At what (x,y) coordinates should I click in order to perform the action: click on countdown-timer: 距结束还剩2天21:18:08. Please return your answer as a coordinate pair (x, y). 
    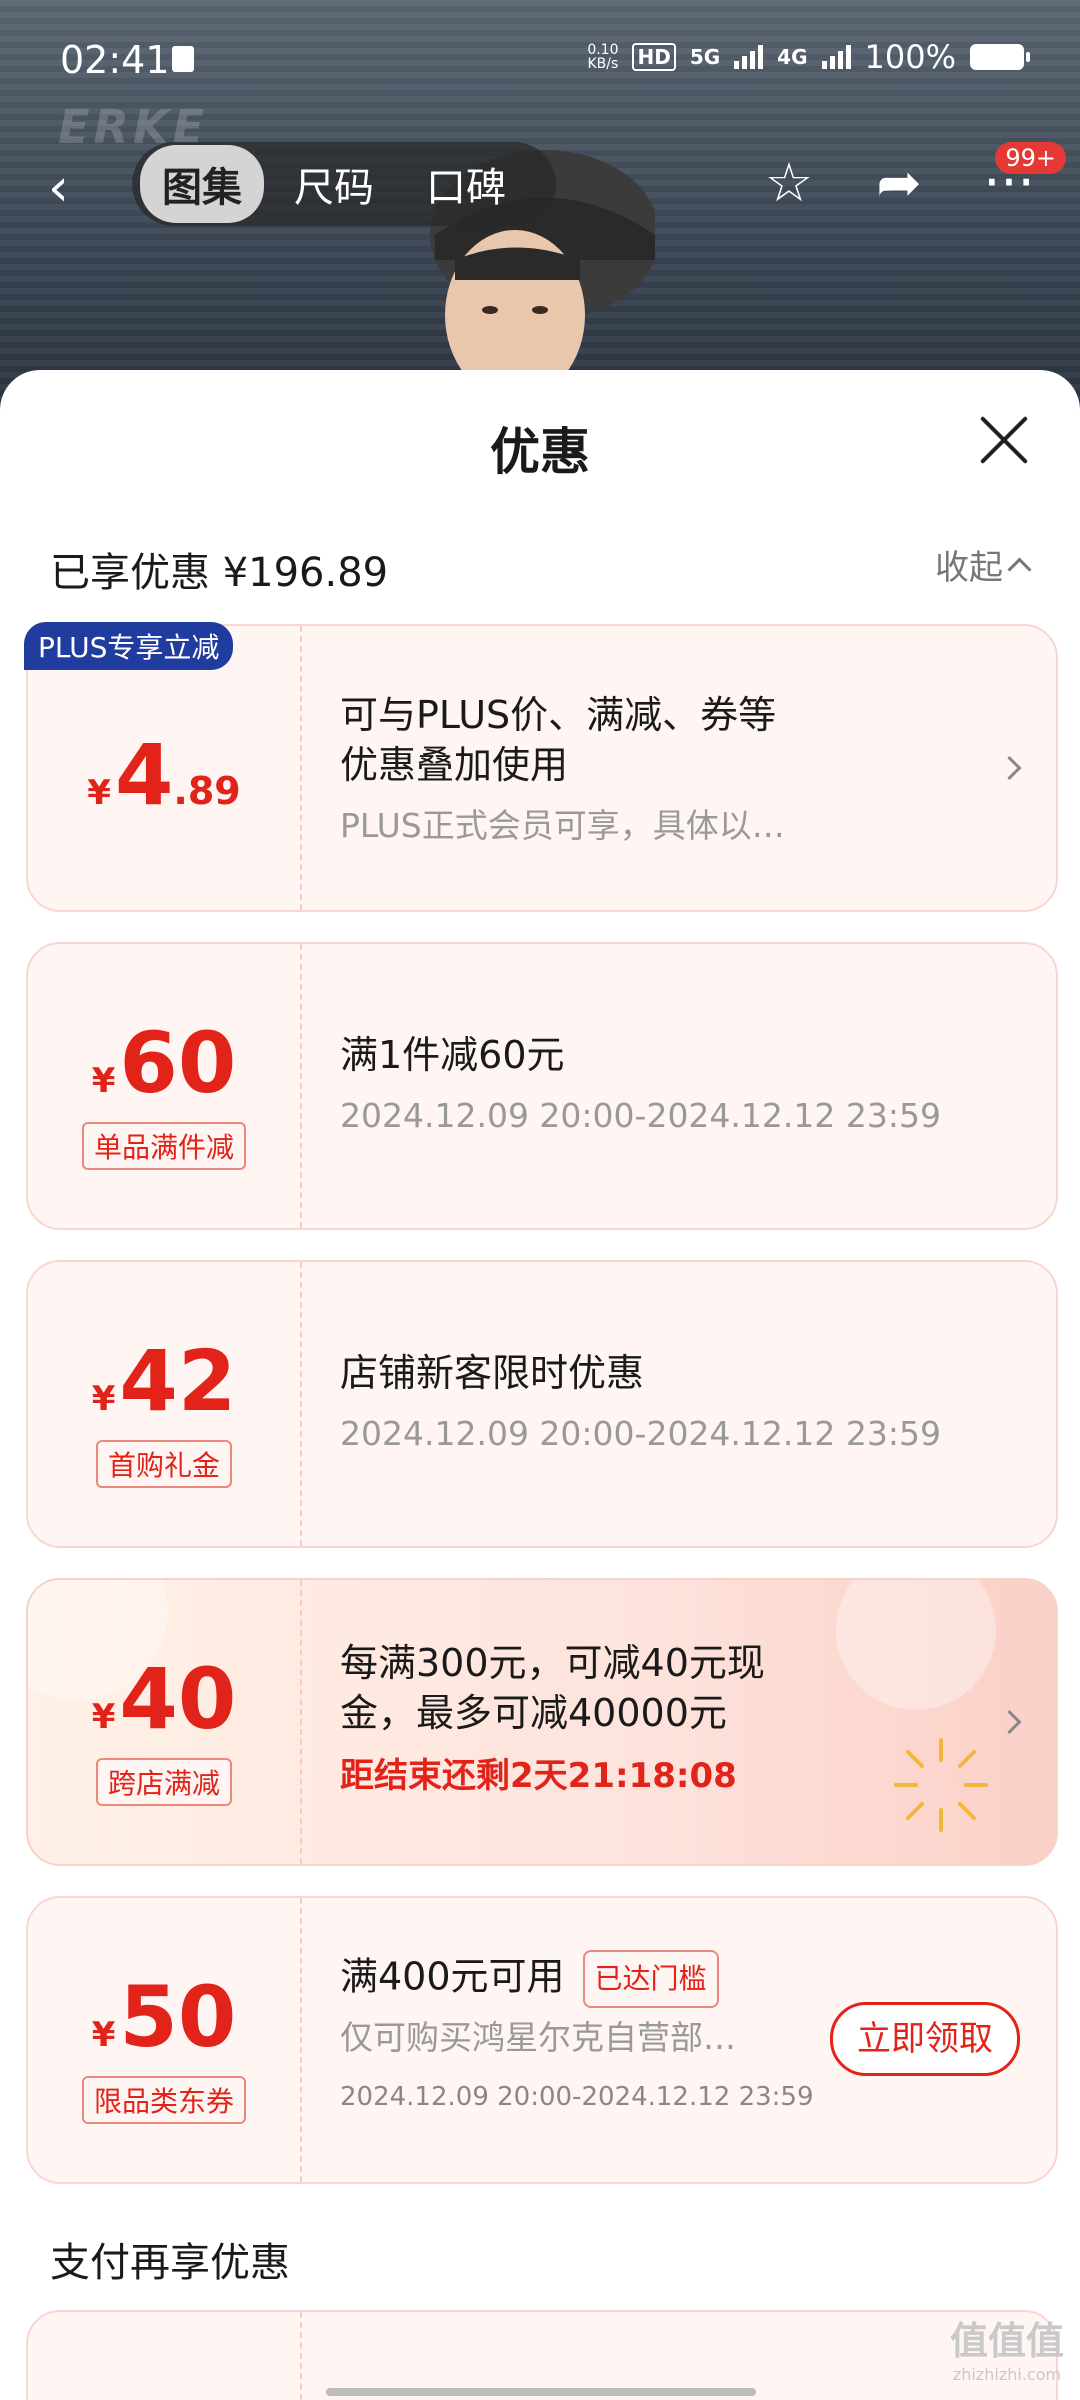
    Looking at the image, I should click on (538, 1776).